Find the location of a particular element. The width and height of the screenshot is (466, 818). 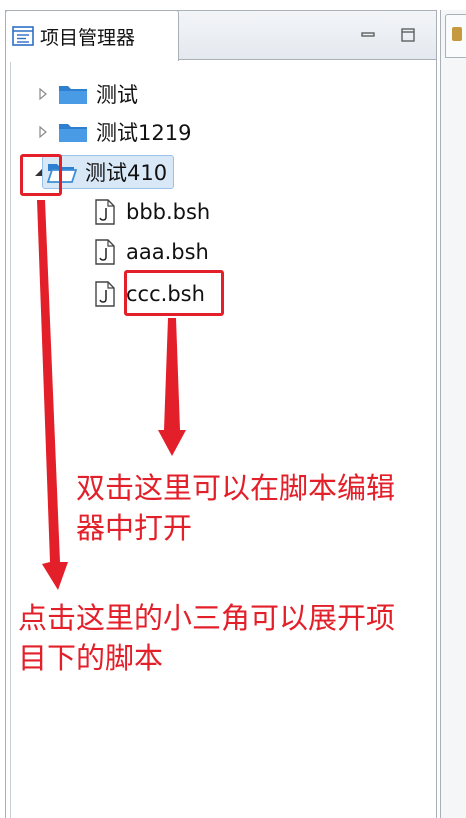

annotation-expand-line1: 点击这里的小三角可以展开项 is located at coordinates (207, 618).